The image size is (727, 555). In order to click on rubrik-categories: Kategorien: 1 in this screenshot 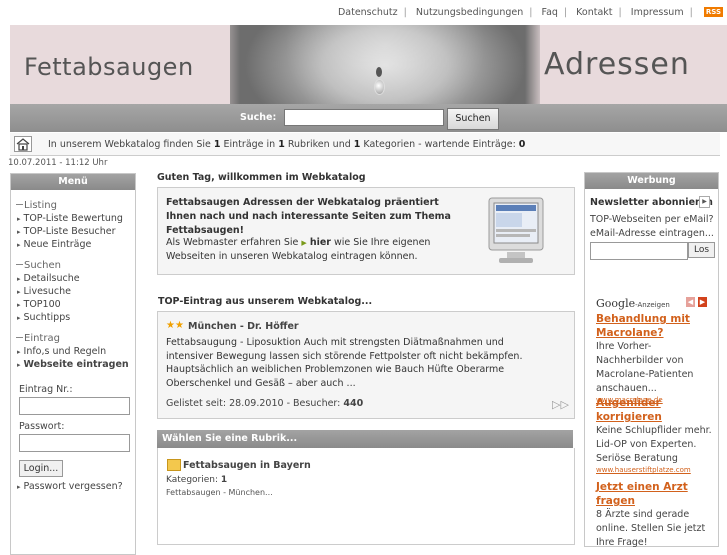, I will do `click(197, 480)`.